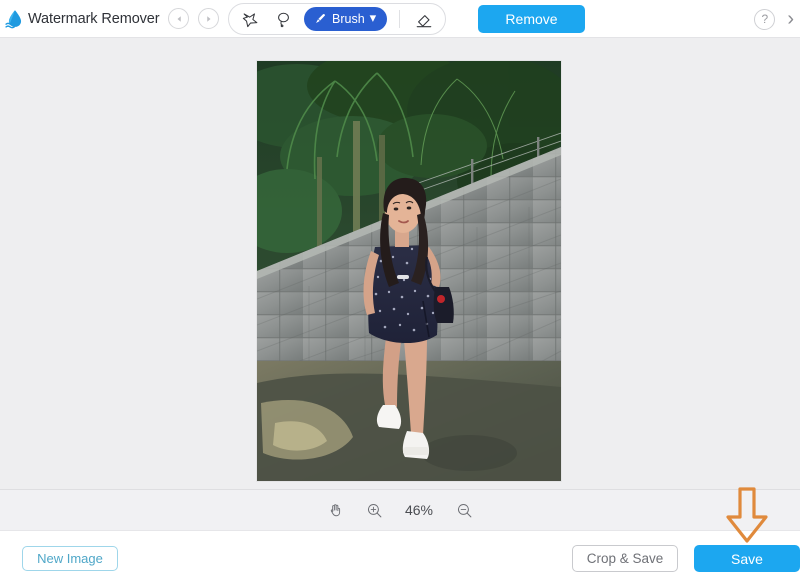 This screenshot has width=800, height=573. I want to click on crop-and-save-button: Crop & Save, so click(625, 558).